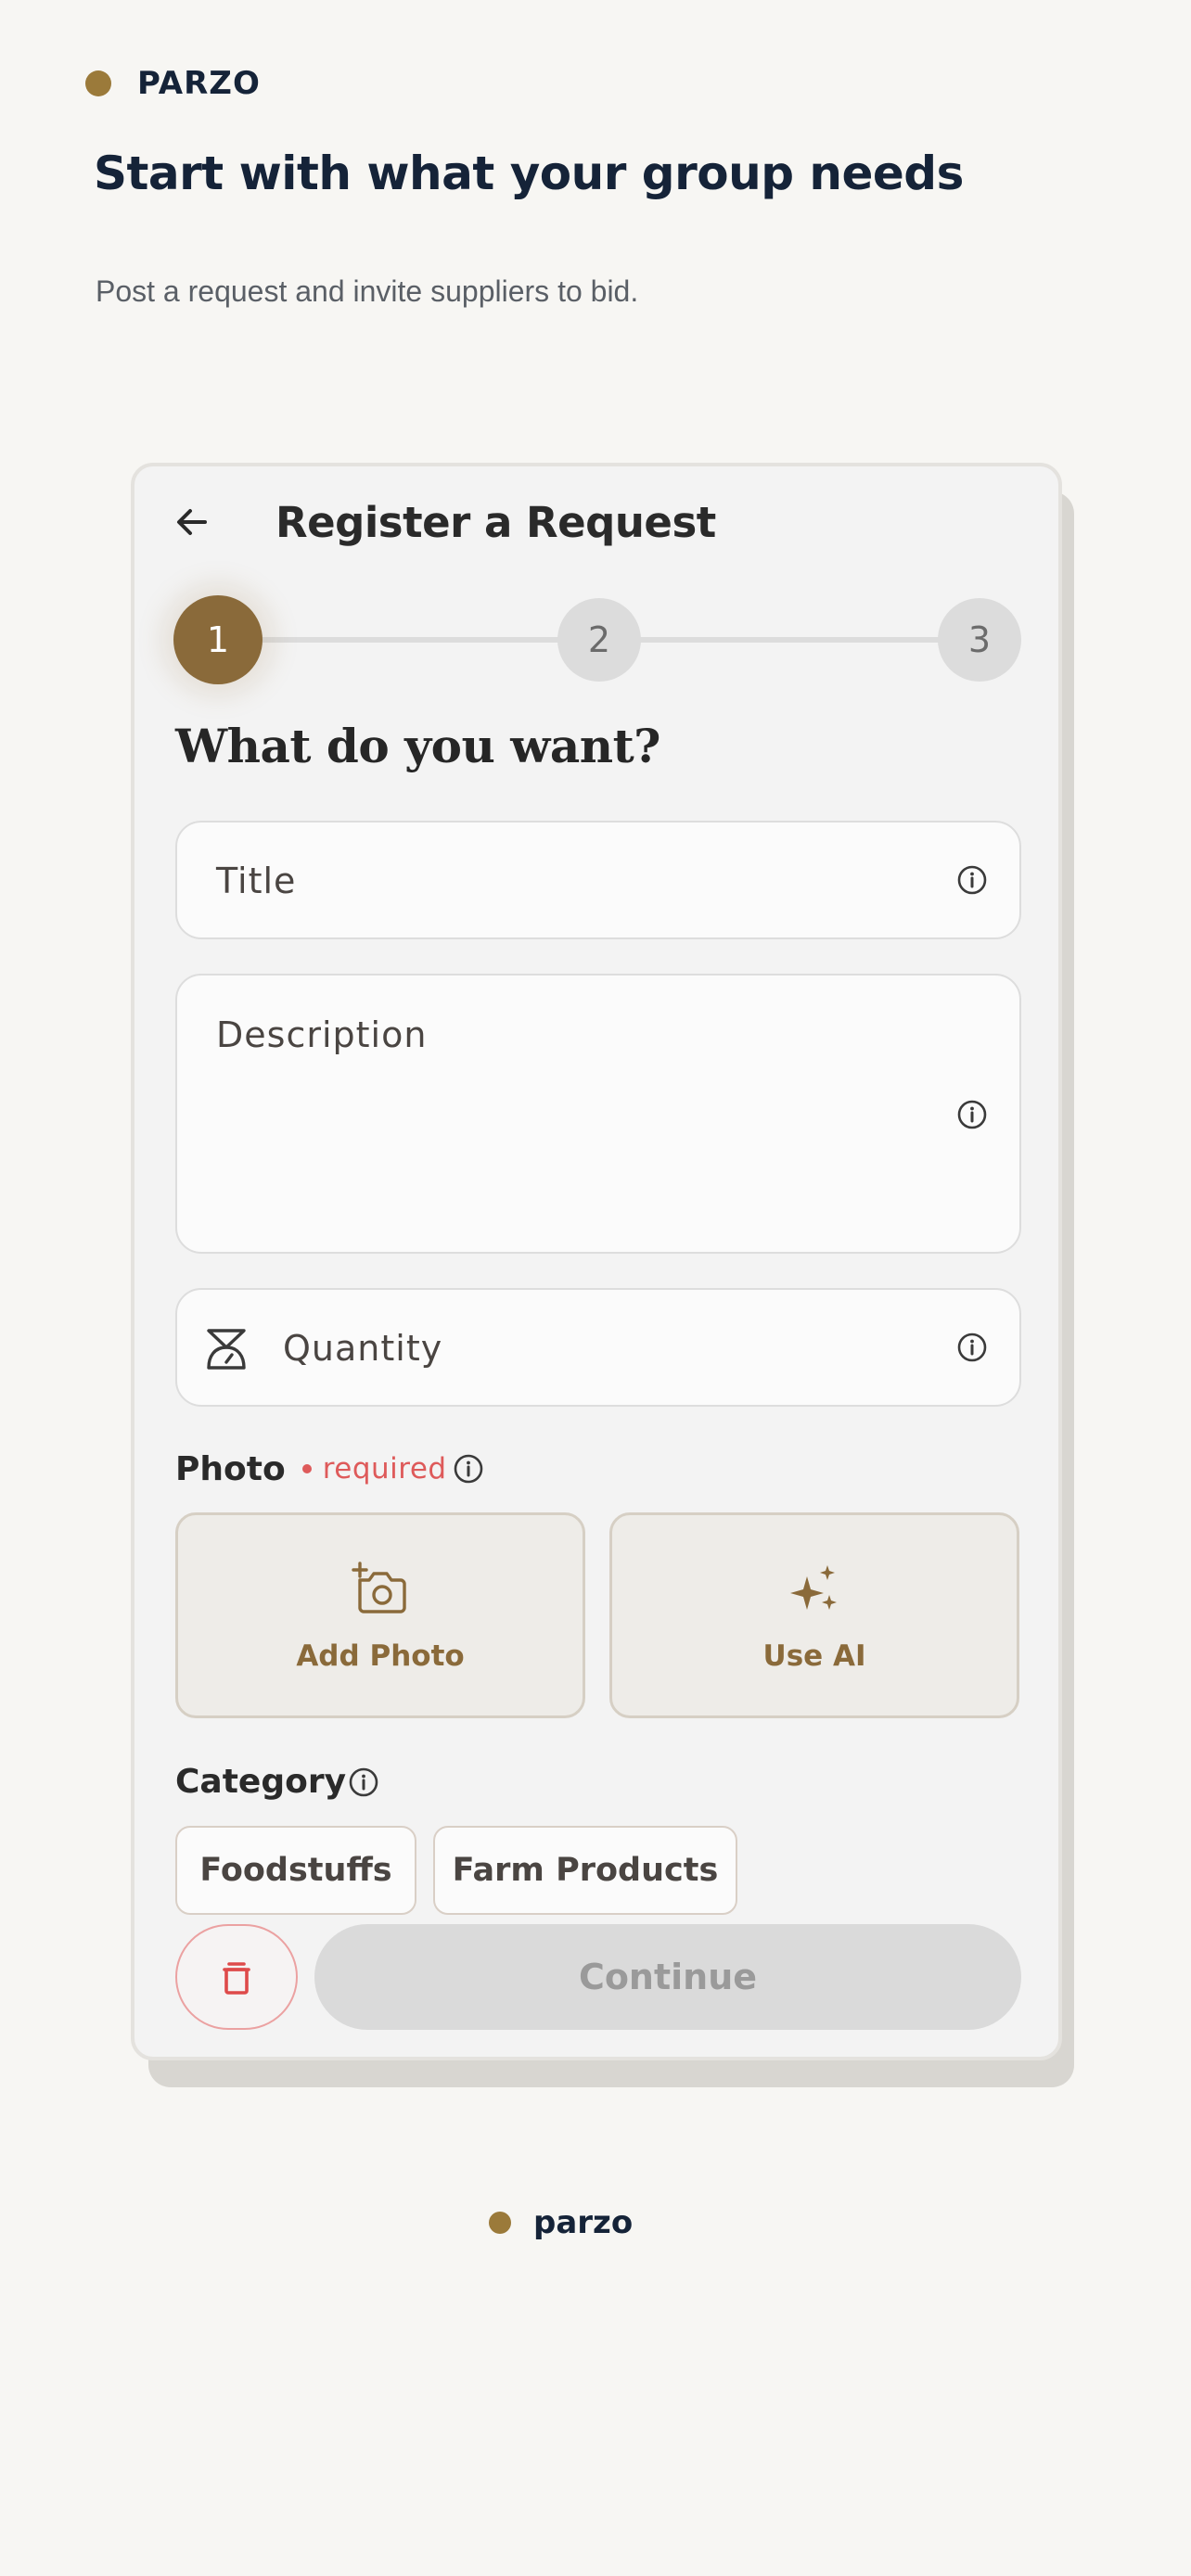 The image size is (1191, 2576). Describe the element at coordinates (814, 1615) in the screenshot. I see `use-ai-button: Use AI` at that location.